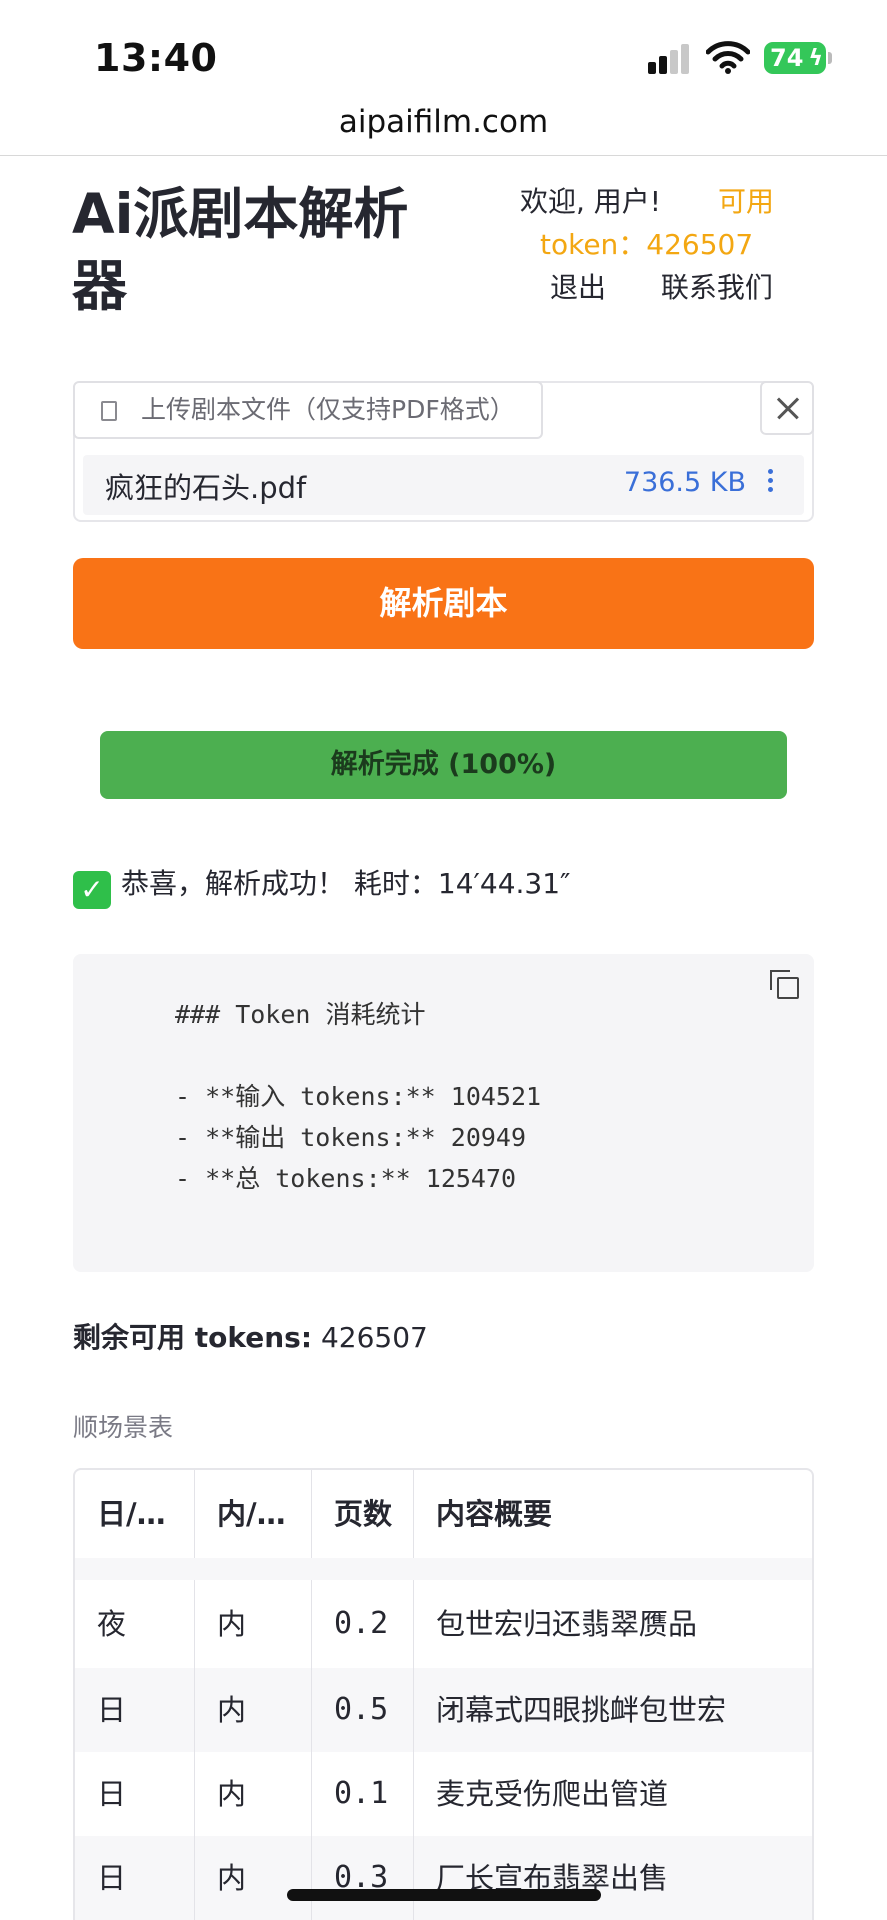  I want to click on status-bar: 13:40 74 ϟ, so click(443, 50).